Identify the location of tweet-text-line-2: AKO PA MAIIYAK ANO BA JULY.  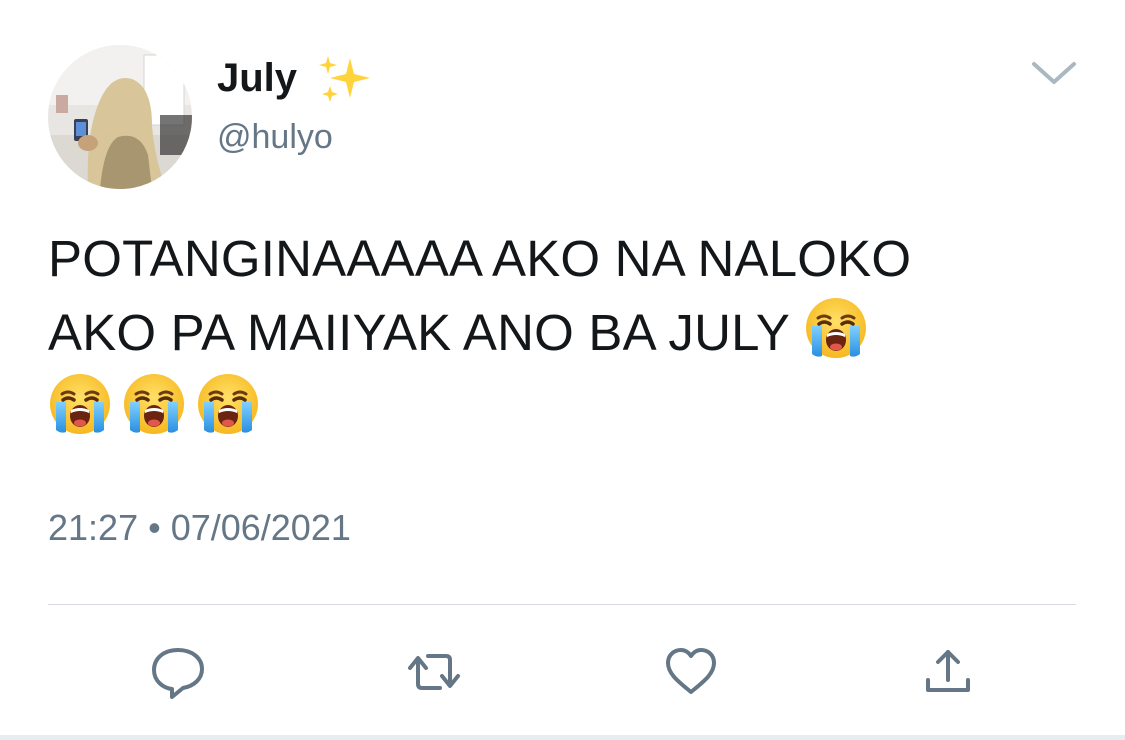
(568, 333).